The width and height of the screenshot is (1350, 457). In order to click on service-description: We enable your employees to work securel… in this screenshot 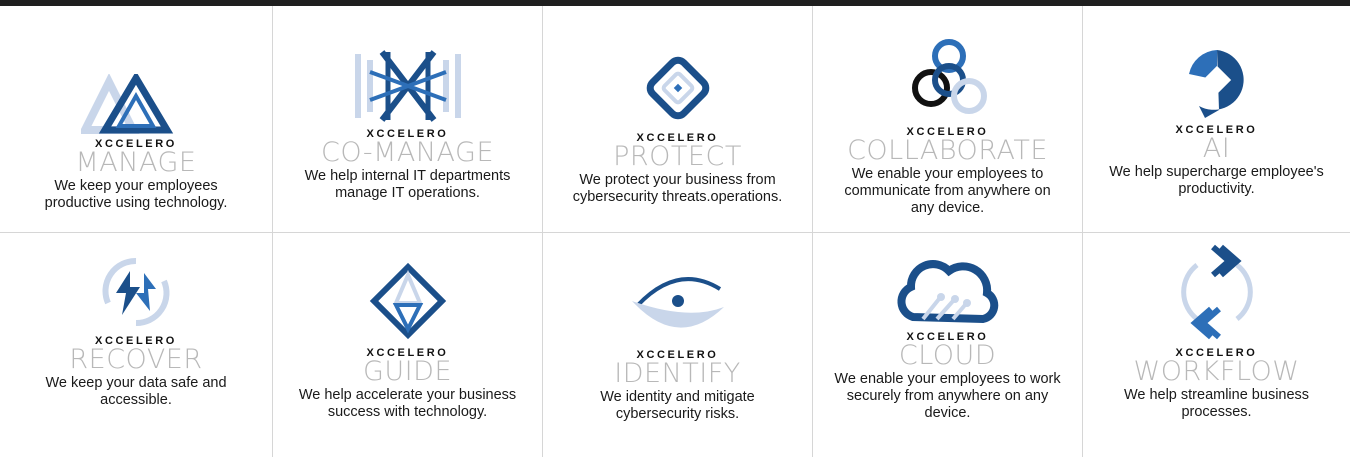, I will do `click(947, 396)`.